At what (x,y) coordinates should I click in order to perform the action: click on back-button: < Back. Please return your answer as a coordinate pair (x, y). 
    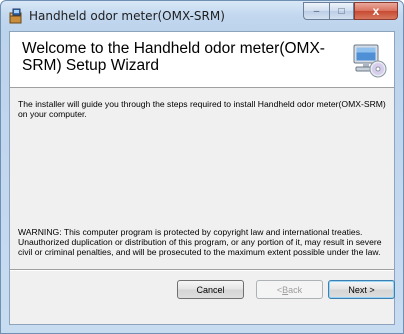
    Looking at the image, I should click on (289, 289).